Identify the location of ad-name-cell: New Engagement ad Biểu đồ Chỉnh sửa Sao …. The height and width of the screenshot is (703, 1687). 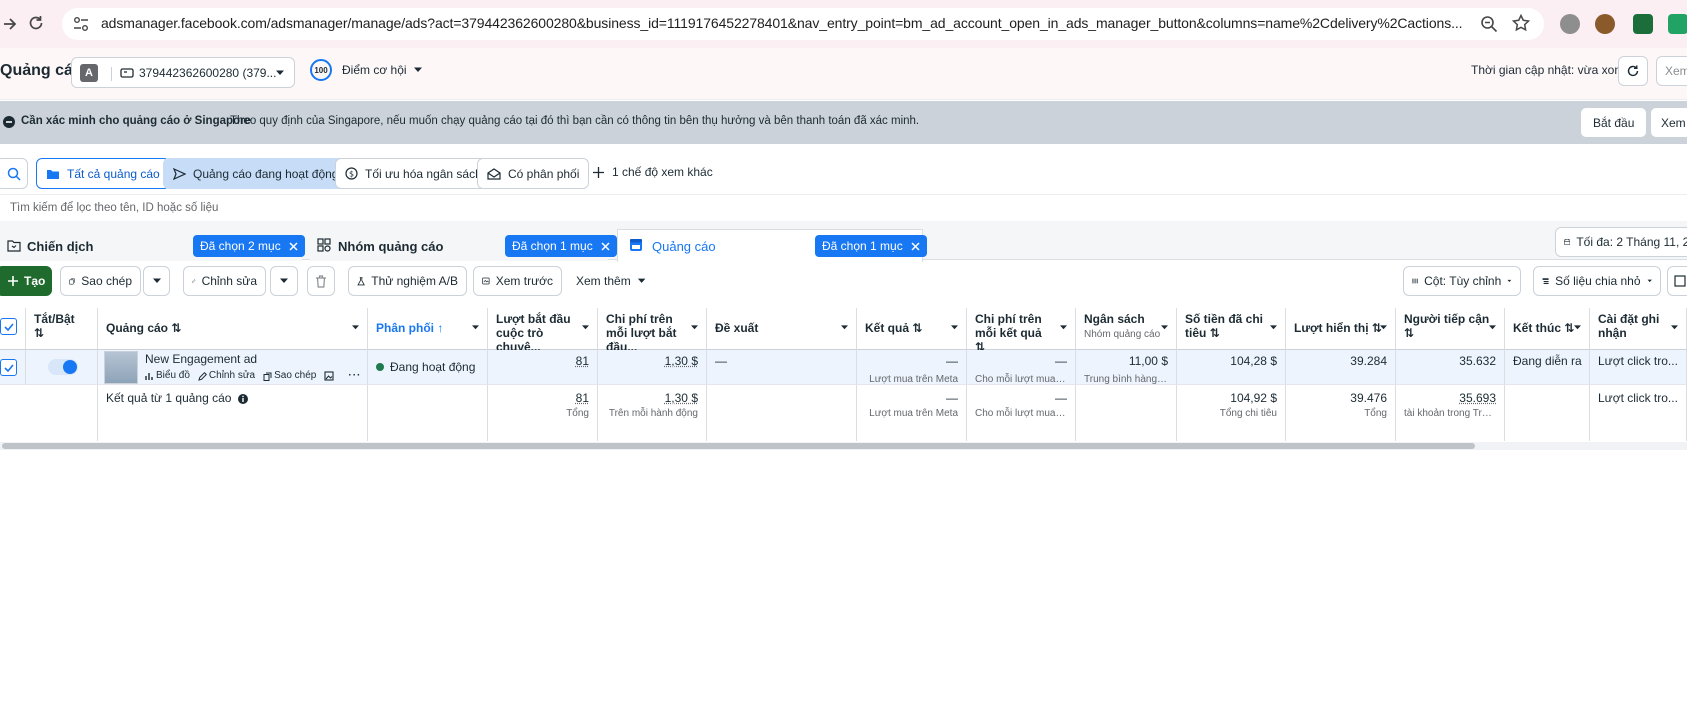
(233, 367).